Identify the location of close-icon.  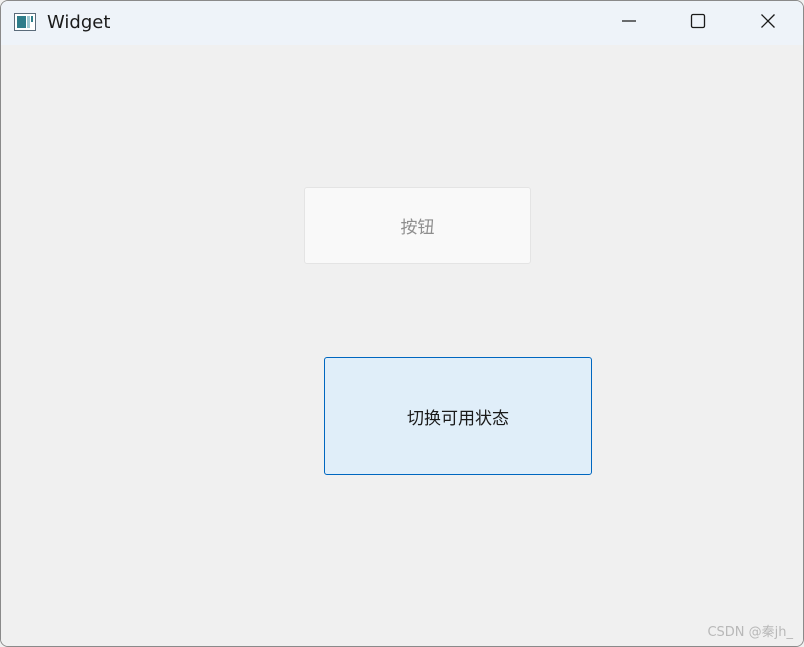
(768, 23).